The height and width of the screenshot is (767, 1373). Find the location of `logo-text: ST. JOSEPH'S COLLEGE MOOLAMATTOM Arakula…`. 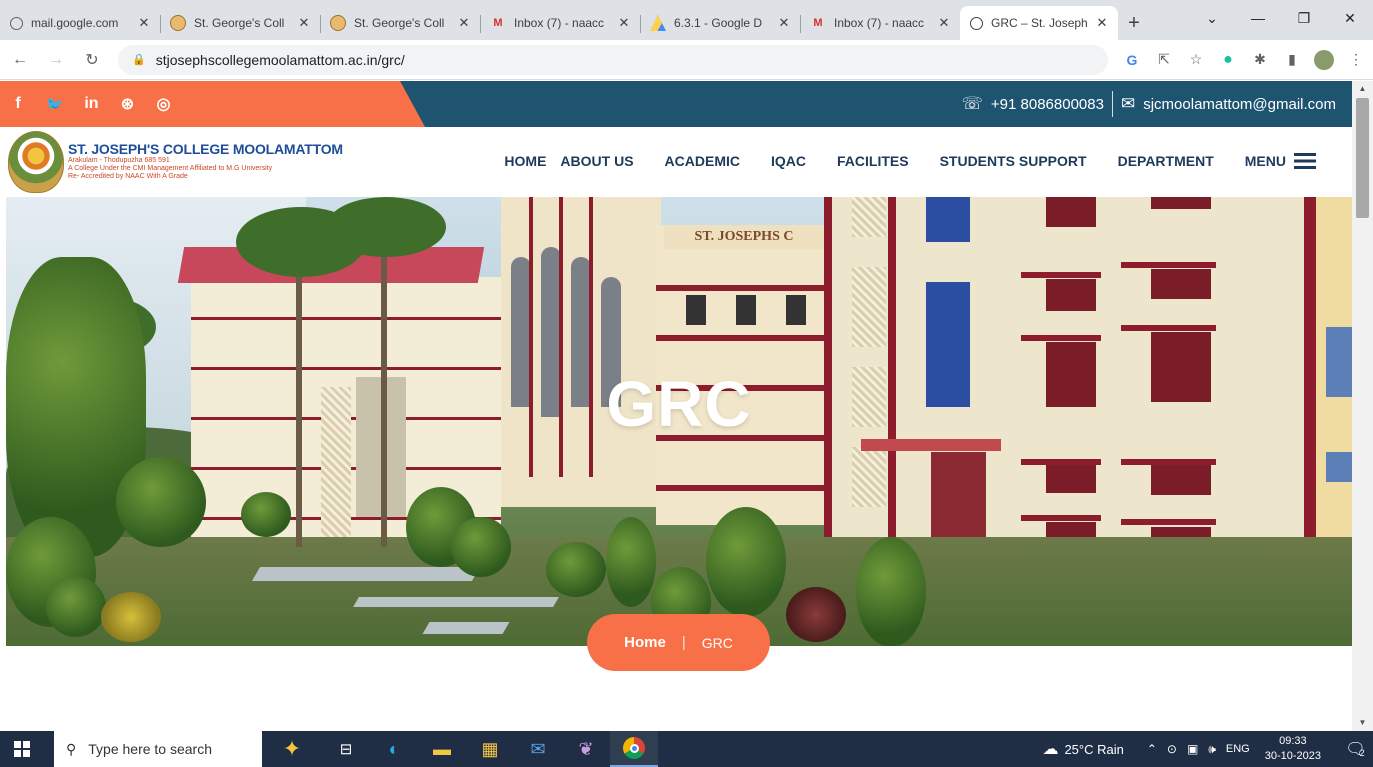

logo-text: ST. JOSEPH'S COLLEGE MOOLAMATTOM Arakula… is located at coordinates (205, 161).